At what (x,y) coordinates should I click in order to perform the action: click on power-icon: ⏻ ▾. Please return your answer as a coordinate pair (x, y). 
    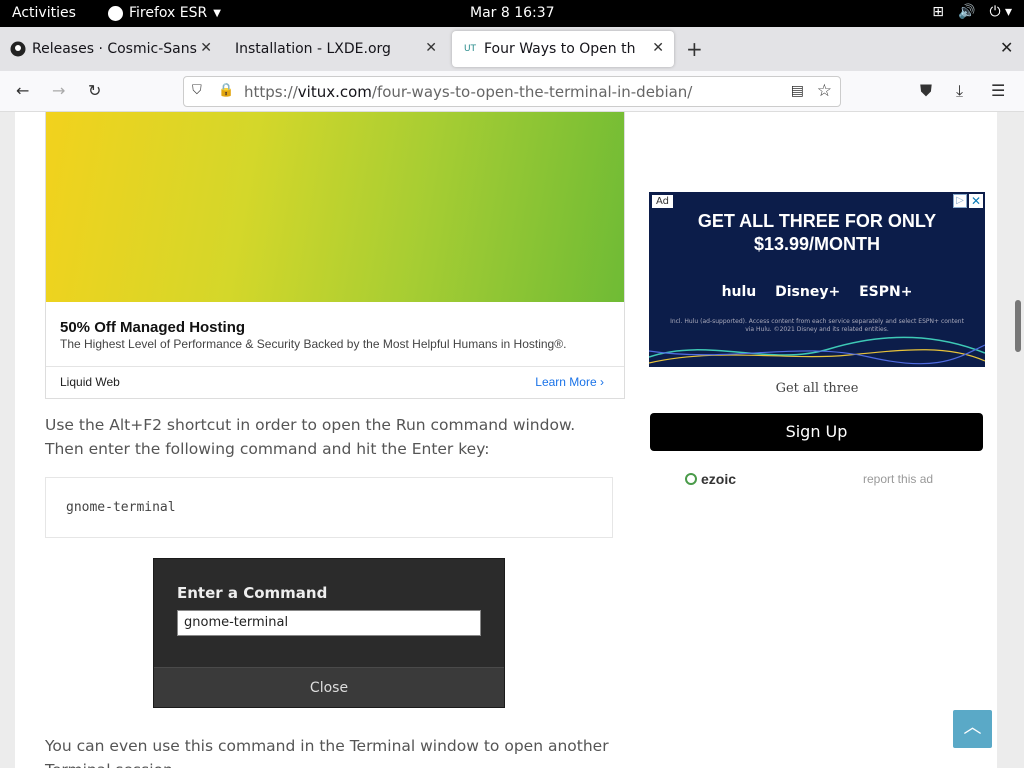
    Looking at the image, I should click on (1000, 12).